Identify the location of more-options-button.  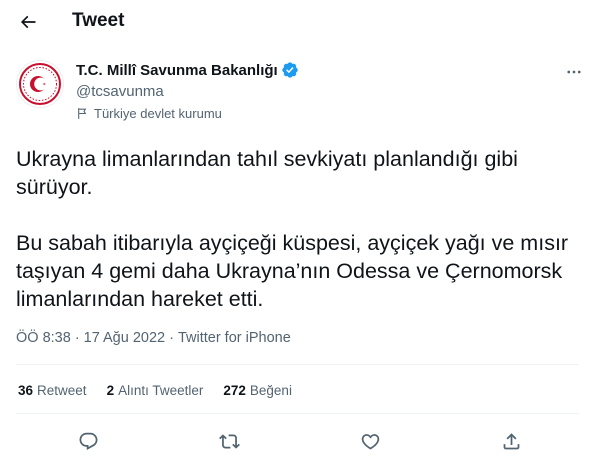
(574, 72).